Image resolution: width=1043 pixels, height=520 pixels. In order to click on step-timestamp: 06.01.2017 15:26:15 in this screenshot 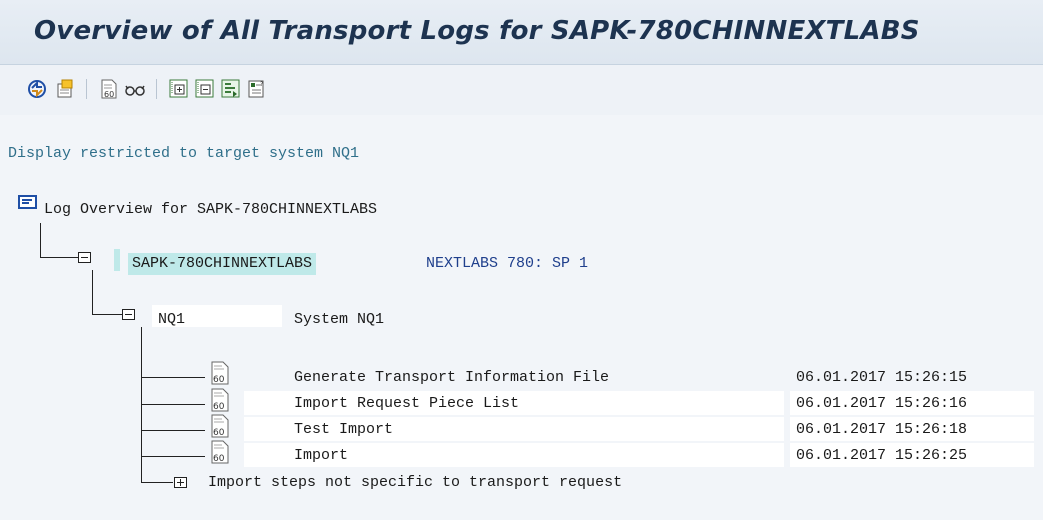, I will do `click(882, 377)`.